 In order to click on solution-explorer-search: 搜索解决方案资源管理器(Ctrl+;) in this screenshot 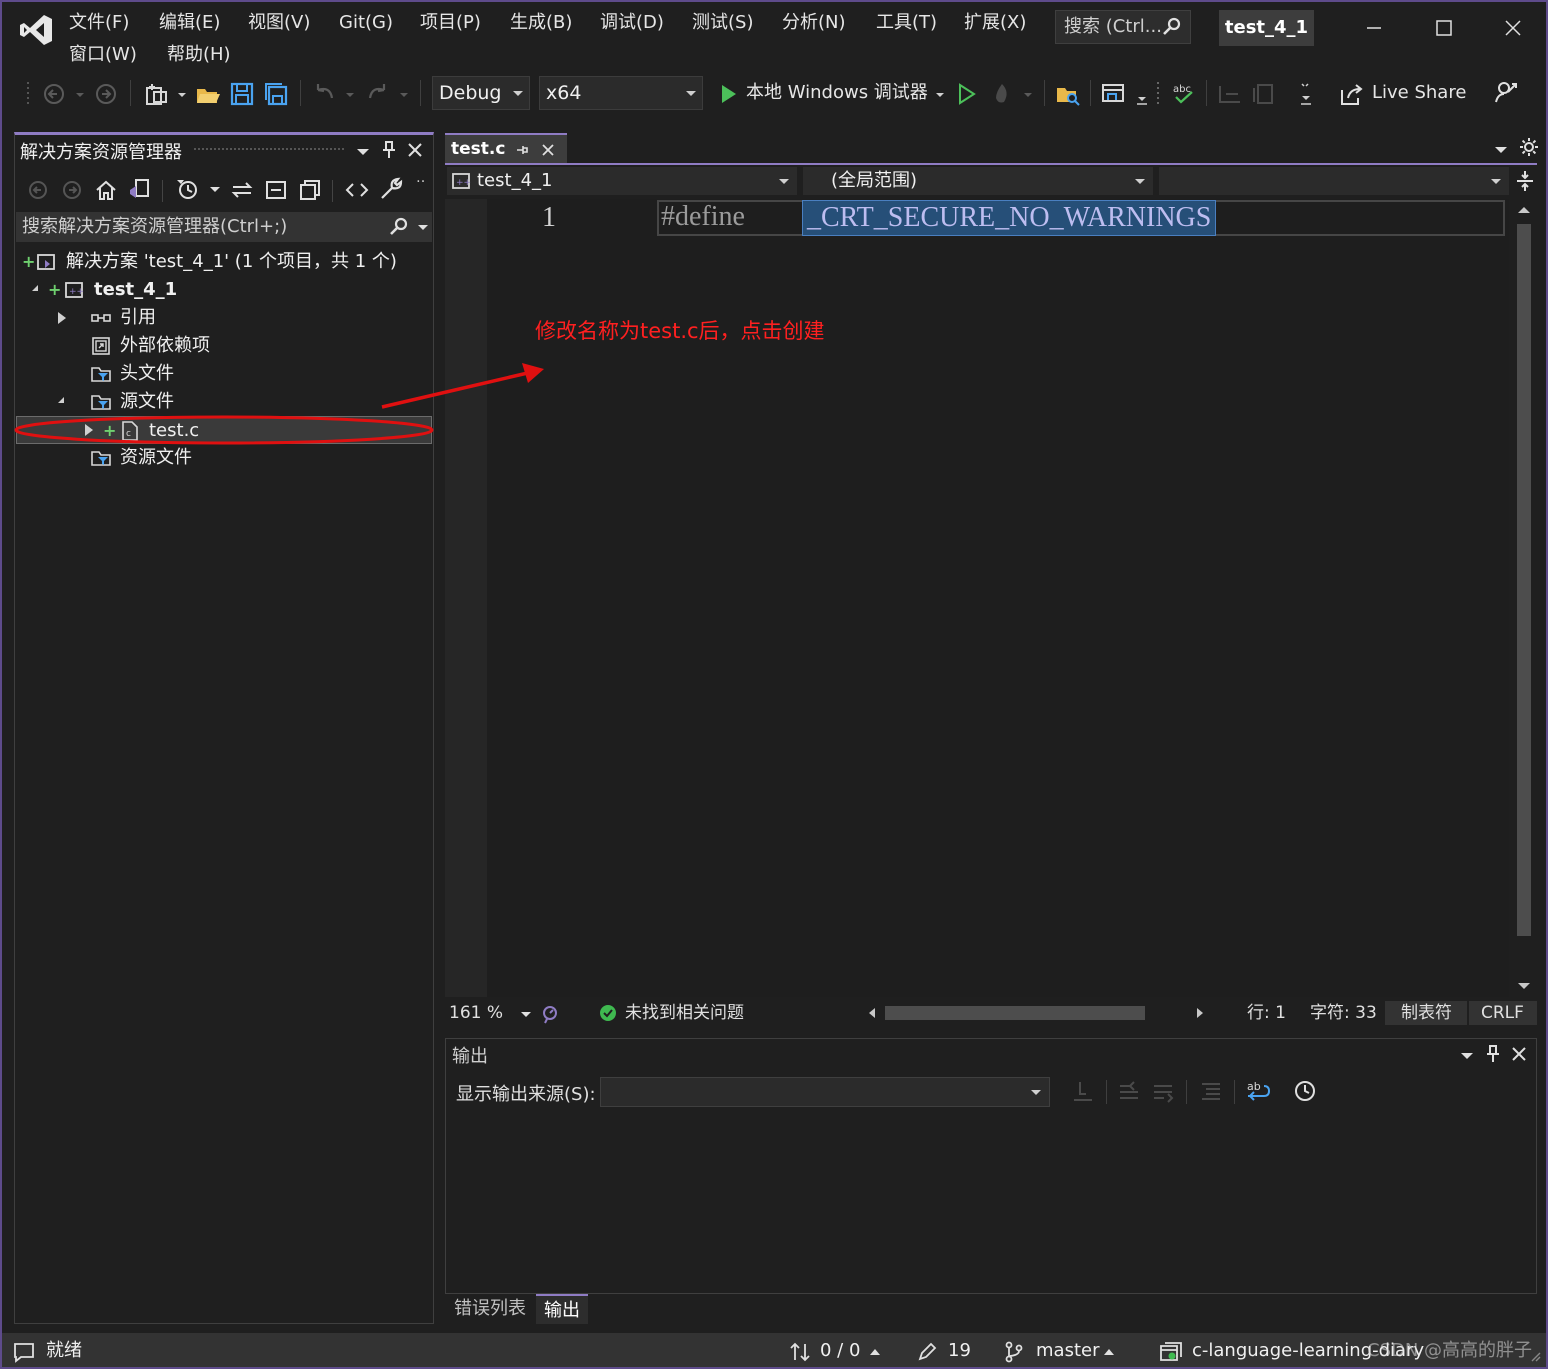, I will do `click(224, 227)`.